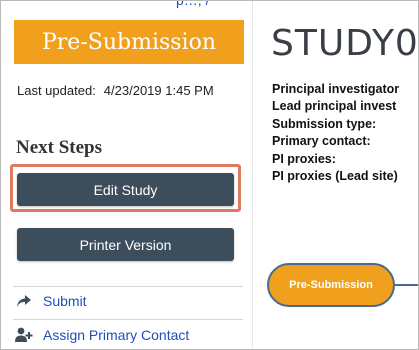 Image resolution: width=419 pixels, height=350 pixels. Describe the element at coordinates (335, 176) in the screenshot. I see `field-pi-proxies-lead-site: PI proxies (Lead site)` at that location.